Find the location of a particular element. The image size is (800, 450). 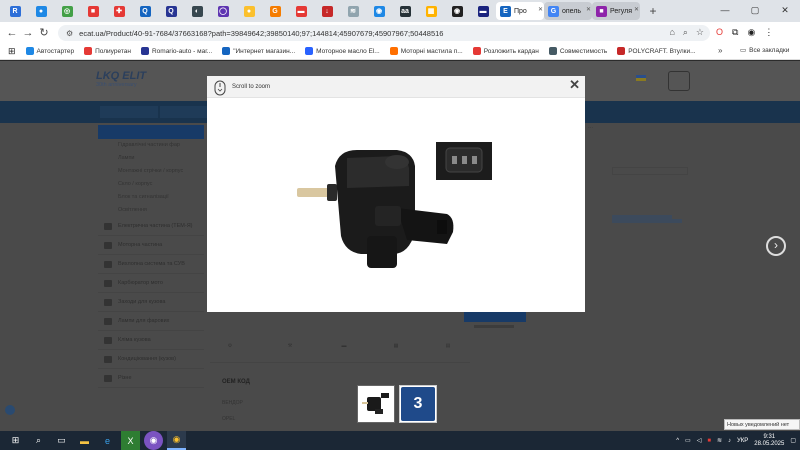

next-image-button: › is located at coordinates (776, 246).